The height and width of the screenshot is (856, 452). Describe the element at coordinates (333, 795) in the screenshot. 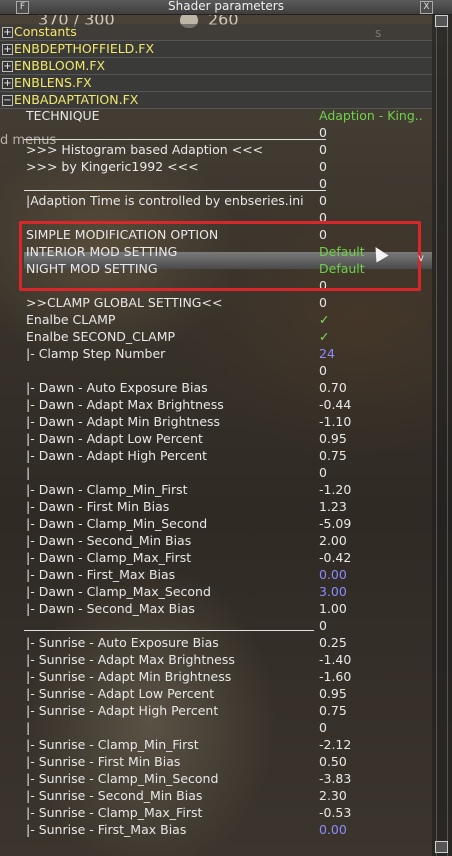

I see `parameter-value: 2.30` at that location.